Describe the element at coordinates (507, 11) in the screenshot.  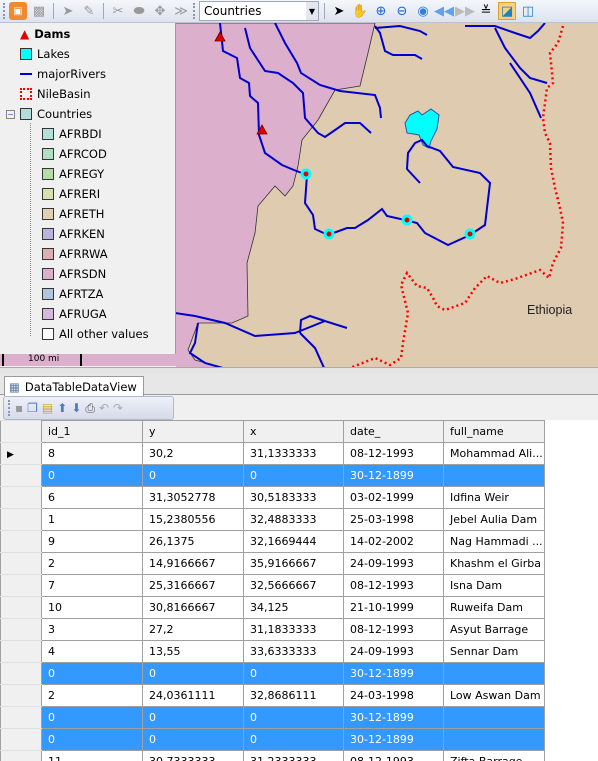
I see `map-view-icon: ◪` at that location.